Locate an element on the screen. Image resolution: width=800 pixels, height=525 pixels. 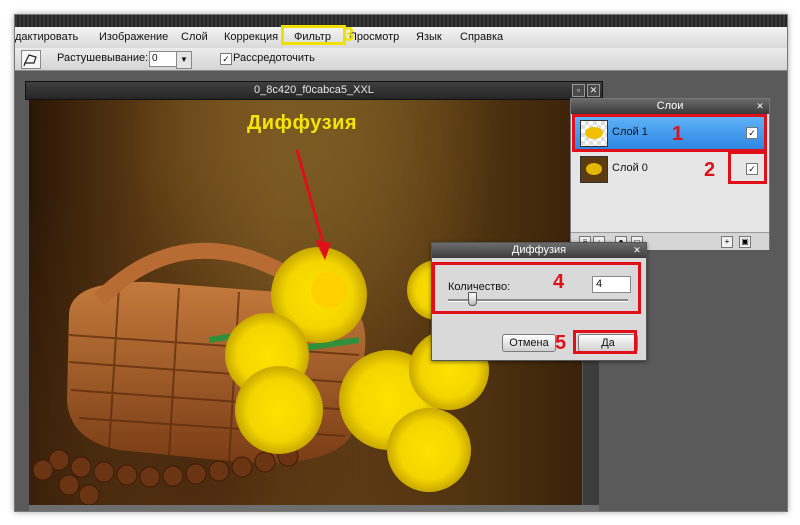
tool-options-bar: Растушевывание: 0 ▼ ✓ Рассредоточить is located at coordinates (401, 59).